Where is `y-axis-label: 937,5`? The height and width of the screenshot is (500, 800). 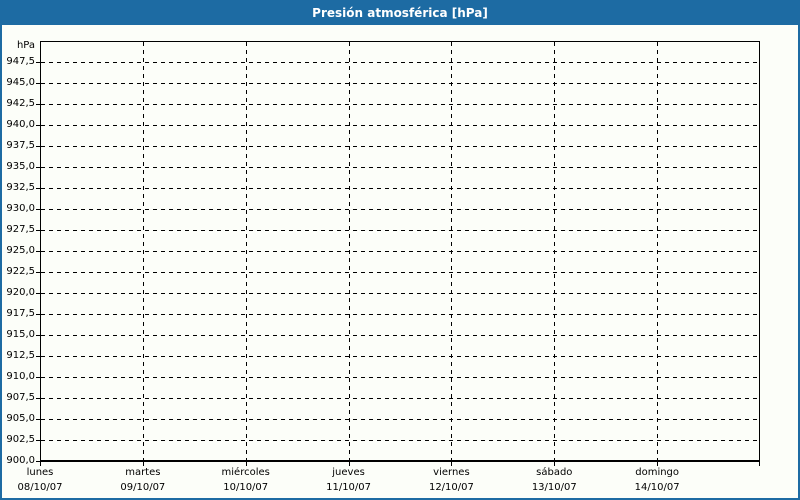
y-axis-label: 937,5 is located at coordinates (20, 145).